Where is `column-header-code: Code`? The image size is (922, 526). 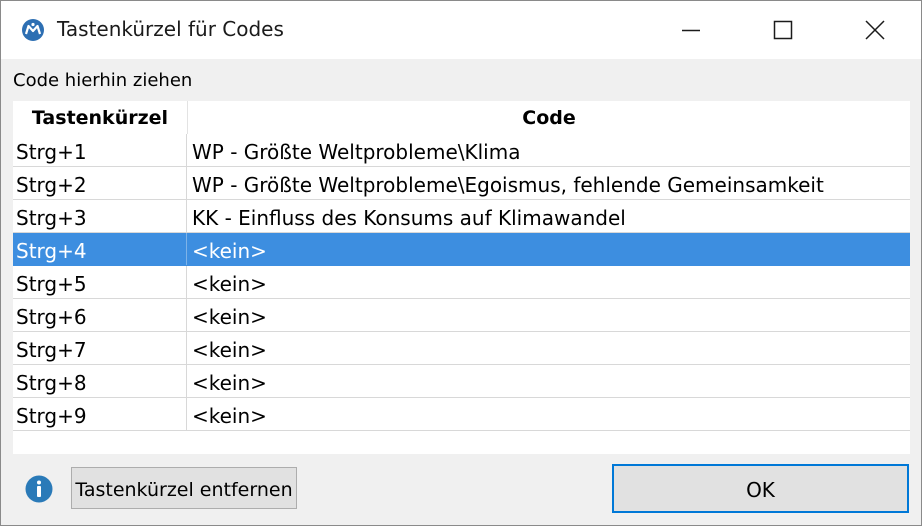 column-header-code: Code is located at coordinates (549, 117).